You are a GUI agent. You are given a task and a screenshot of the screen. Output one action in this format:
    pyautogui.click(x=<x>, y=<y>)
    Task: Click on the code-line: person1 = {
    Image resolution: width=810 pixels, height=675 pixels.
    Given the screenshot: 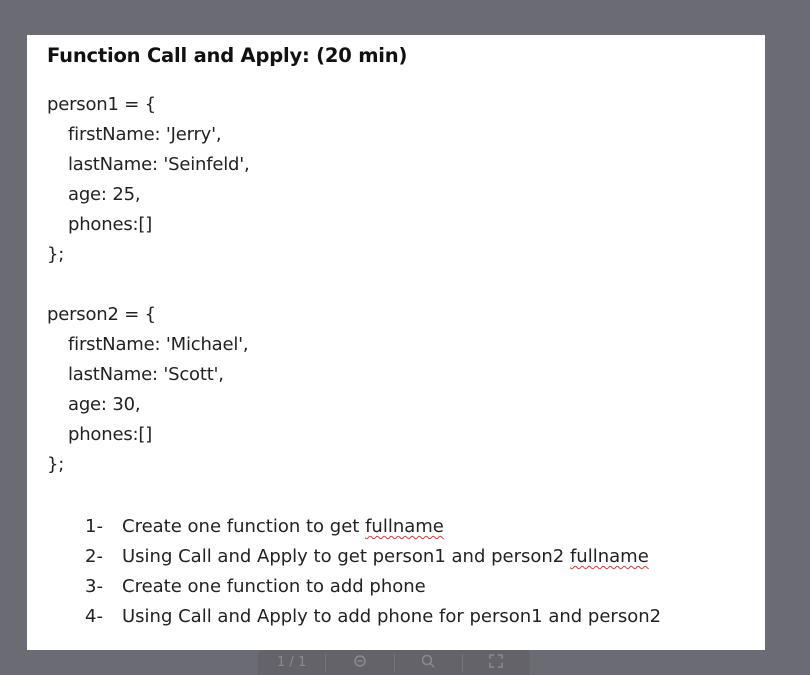 What is the action you would take?
    pyautogui.click(x=101, y=104)
    